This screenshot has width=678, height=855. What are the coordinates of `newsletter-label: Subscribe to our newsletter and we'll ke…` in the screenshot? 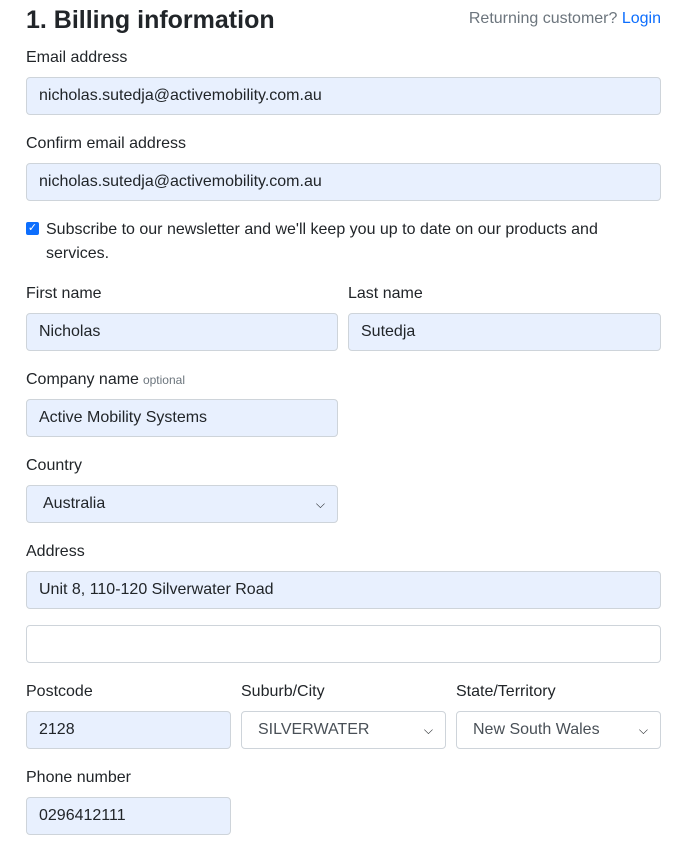 It's located at (322, 241).